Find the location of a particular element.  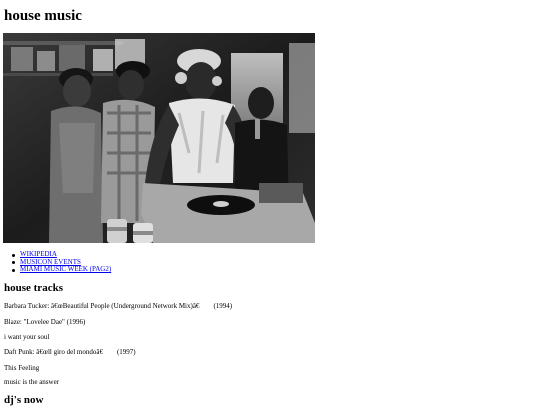

track-title: i want your soul is located at coordinates (27, 337).